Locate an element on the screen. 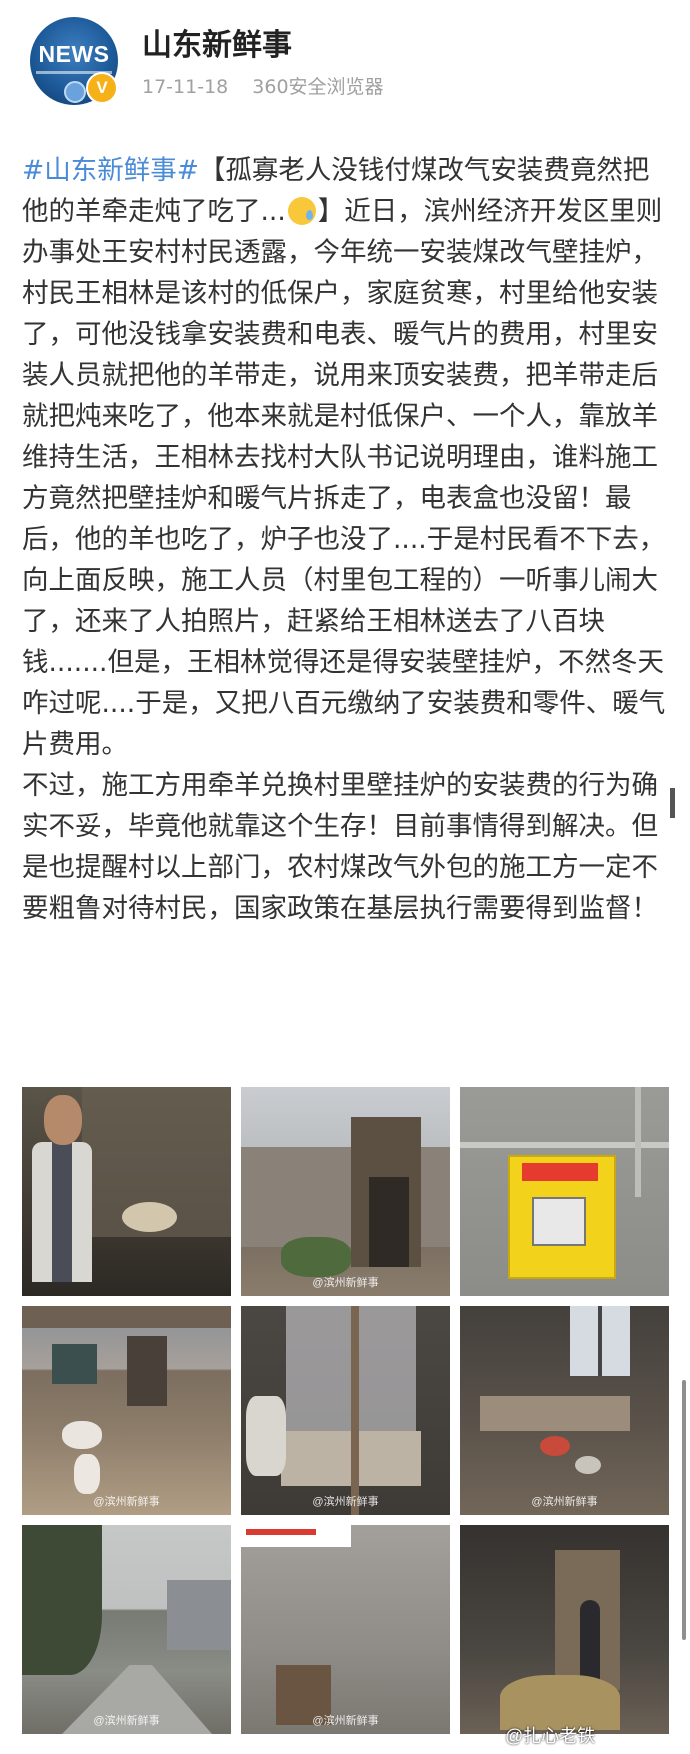  post-source: 360安全浏览器 is located at coordinates (318, 87).